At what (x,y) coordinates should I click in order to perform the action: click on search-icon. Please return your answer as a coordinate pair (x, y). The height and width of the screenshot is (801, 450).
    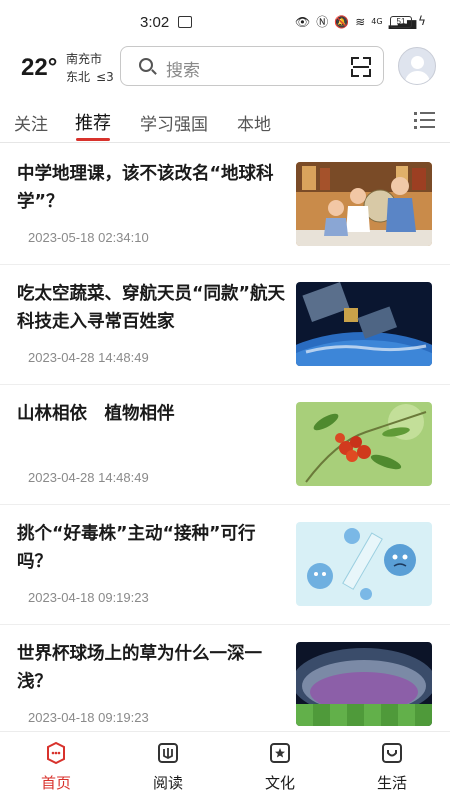
    Looking at the image, I should click on (146, 65).